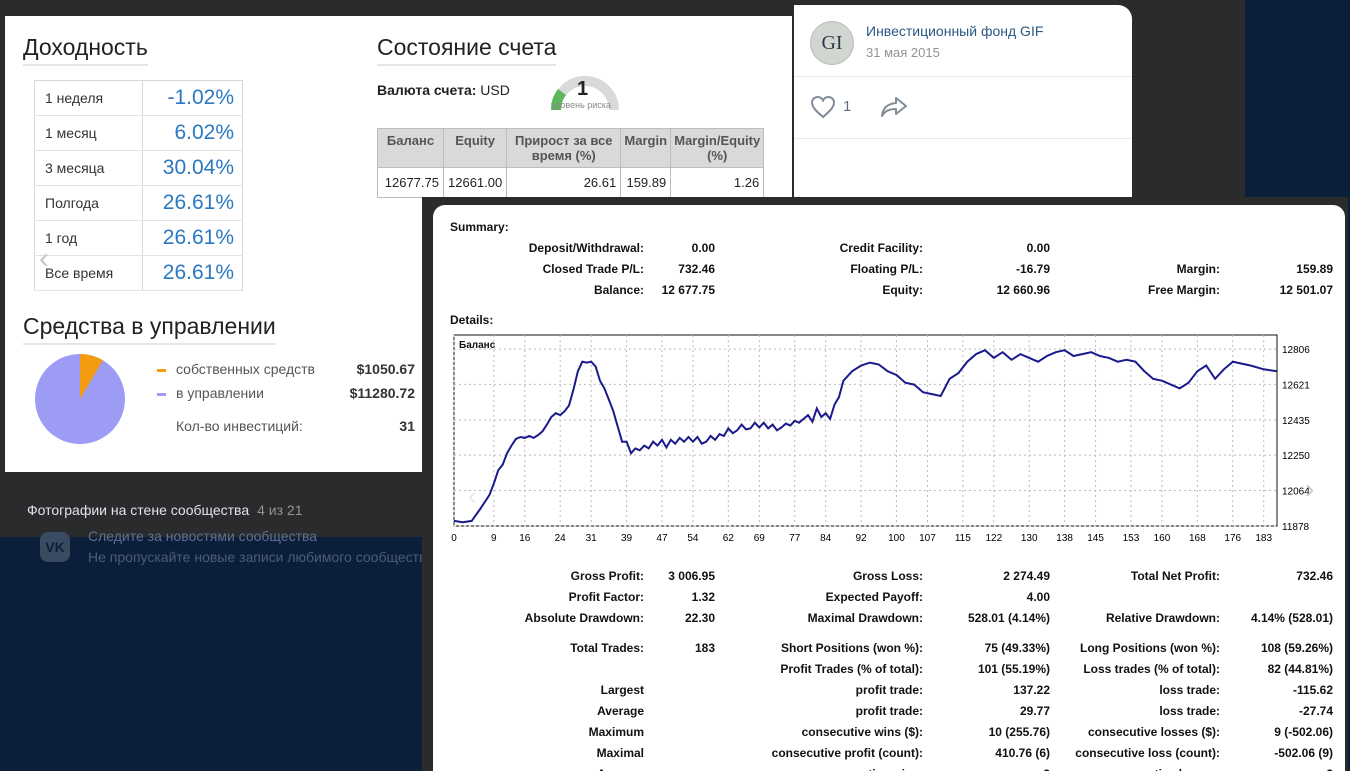  What do you see at coordinates (1008, 618) in the screenshot?
I see `max-dd-value: 528.01 (4.14%)` at bounding box center [1008, 618].